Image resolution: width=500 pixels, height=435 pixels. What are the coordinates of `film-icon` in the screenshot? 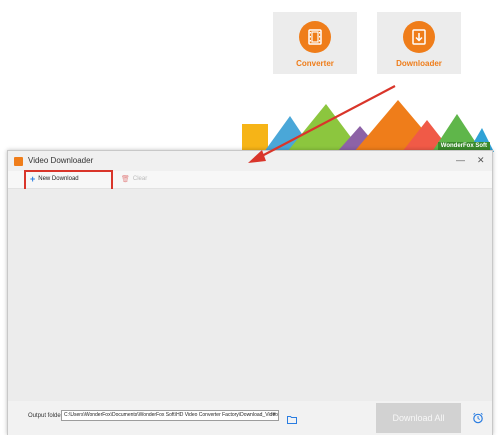 It's located at (315, 37).